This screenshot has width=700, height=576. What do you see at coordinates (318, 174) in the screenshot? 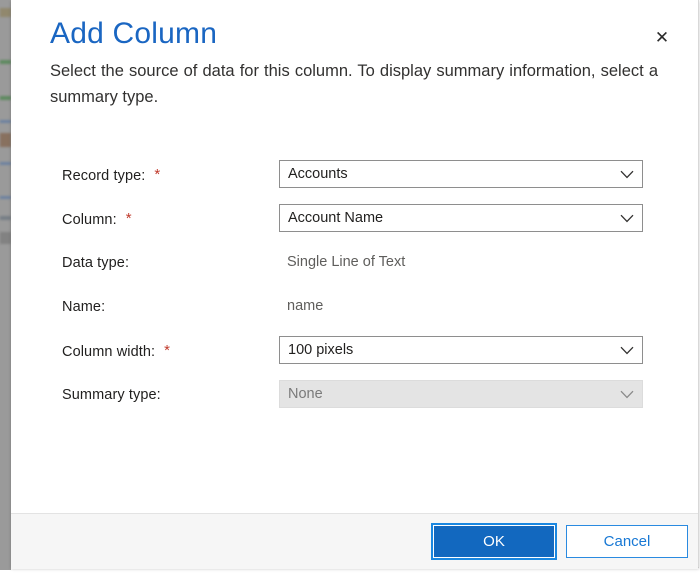
I see `record-type-value: Accounts` at bounding box center [318, 174].